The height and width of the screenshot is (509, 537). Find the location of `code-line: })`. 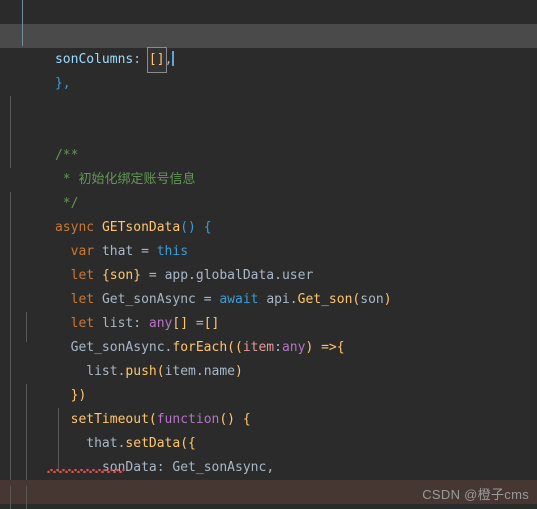

code-line: }) is located at coordinates (268, 381).